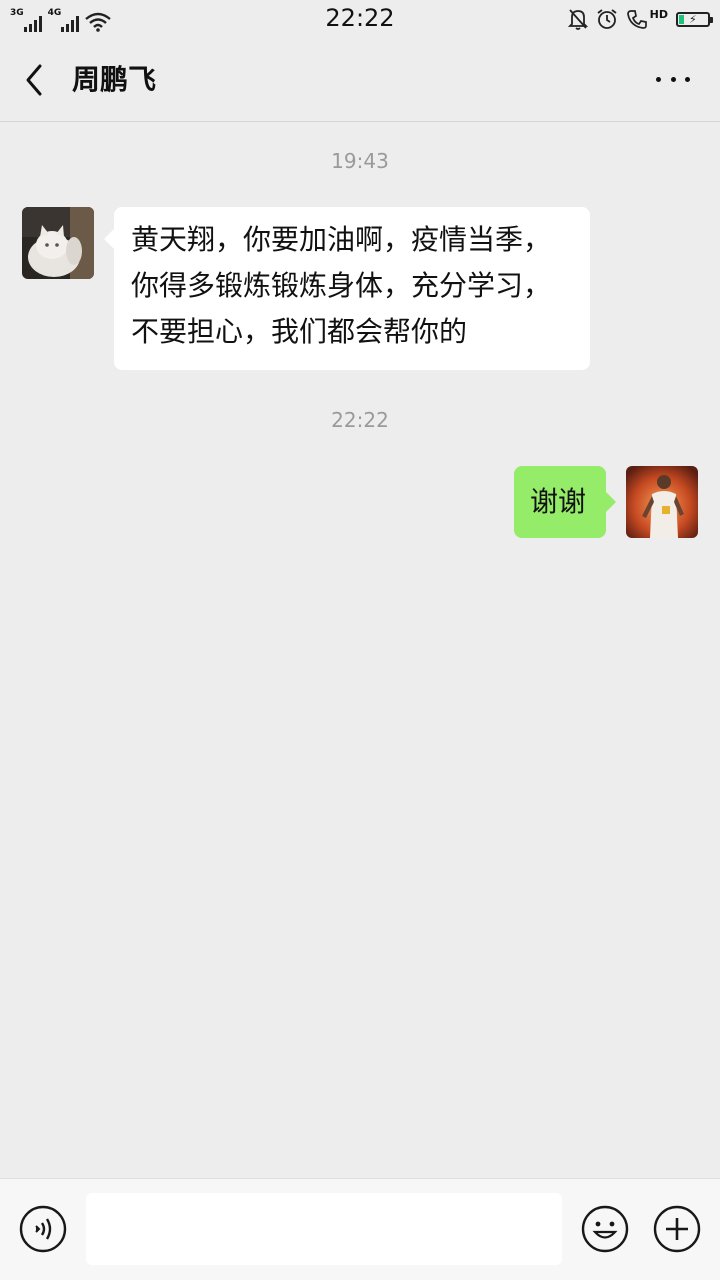  What do you see at coordinates (658, 14) in the screenshot?
I see `hd-label: HD` at bounding box center [658, 14].